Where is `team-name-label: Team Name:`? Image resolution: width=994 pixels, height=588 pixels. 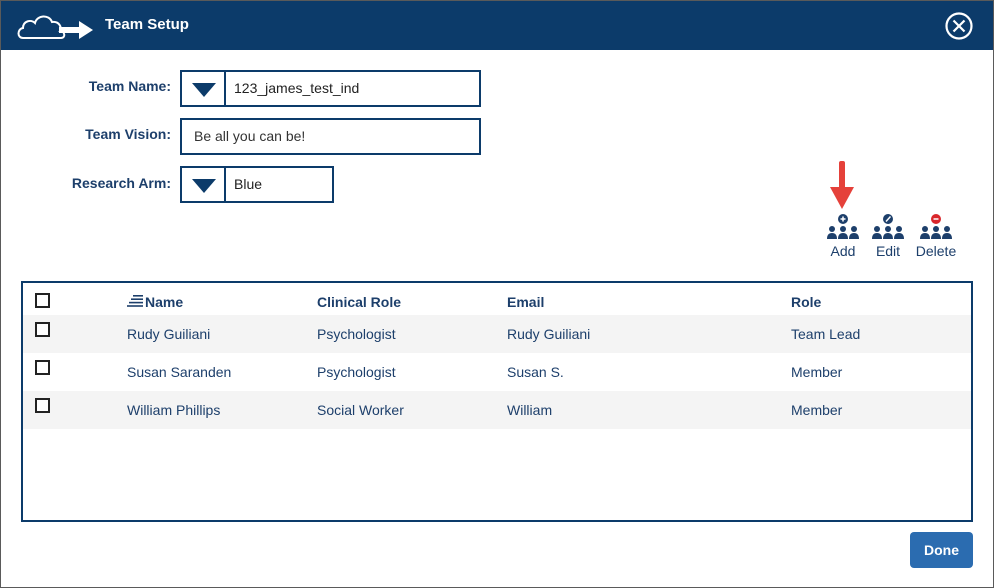 team-name-label: Team Name: is located at coordinates (129, 86).